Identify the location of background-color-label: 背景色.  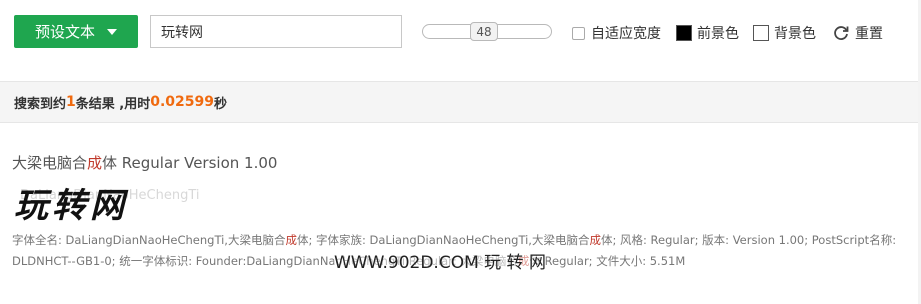
(795, 34).